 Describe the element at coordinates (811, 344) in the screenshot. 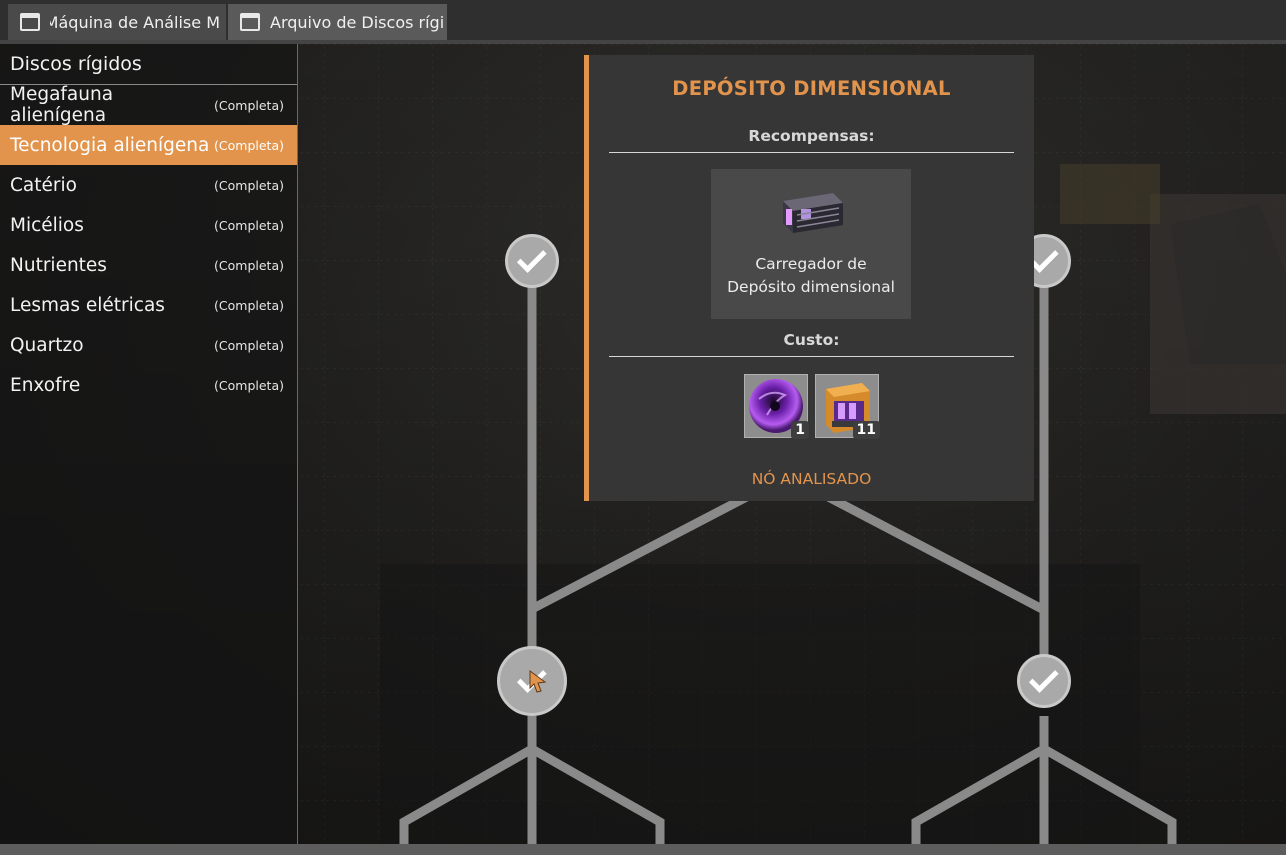

I see `cost-label: Custo:` at that location.